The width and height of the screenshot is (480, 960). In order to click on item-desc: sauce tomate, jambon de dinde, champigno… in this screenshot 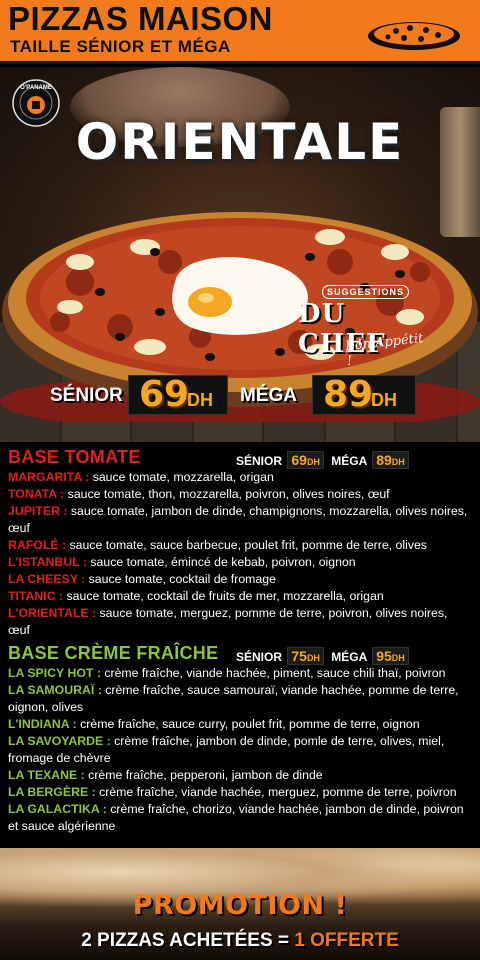, I will do `click(238, 519)`.